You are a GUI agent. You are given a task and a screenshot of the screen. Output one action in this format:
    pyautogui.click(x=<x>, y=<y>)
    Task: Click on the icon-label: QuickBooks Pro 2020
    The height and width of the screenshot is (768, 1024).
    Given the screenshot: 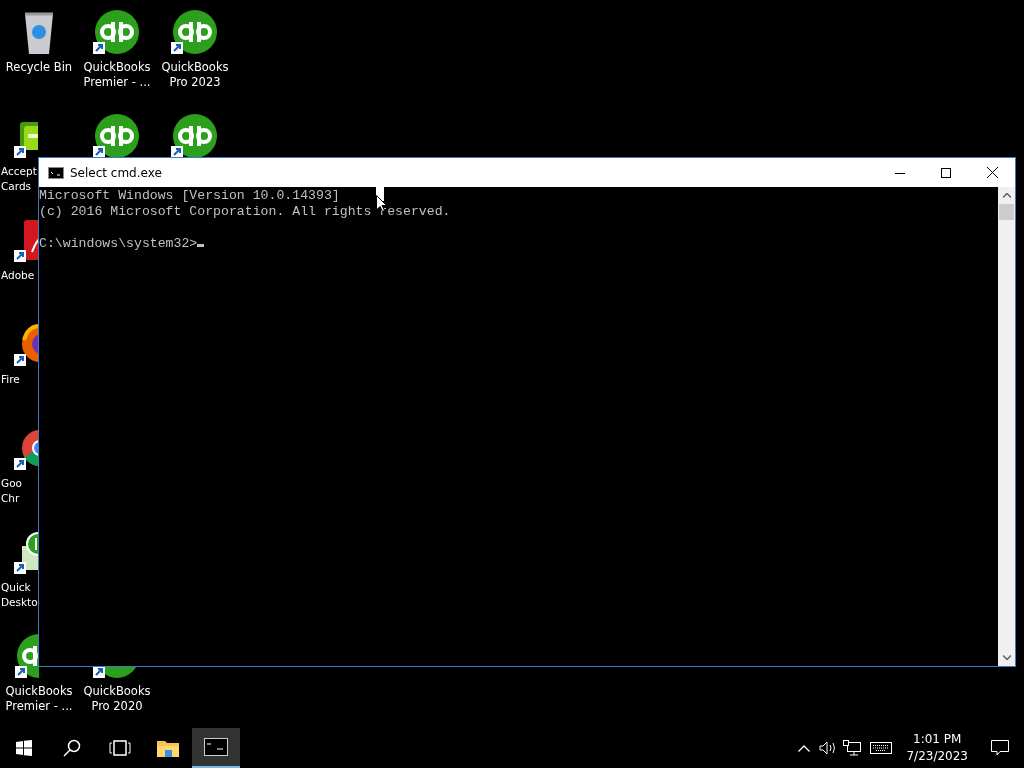 What is the action you would take?
    pyautogui.click(x=117, y=699)
    